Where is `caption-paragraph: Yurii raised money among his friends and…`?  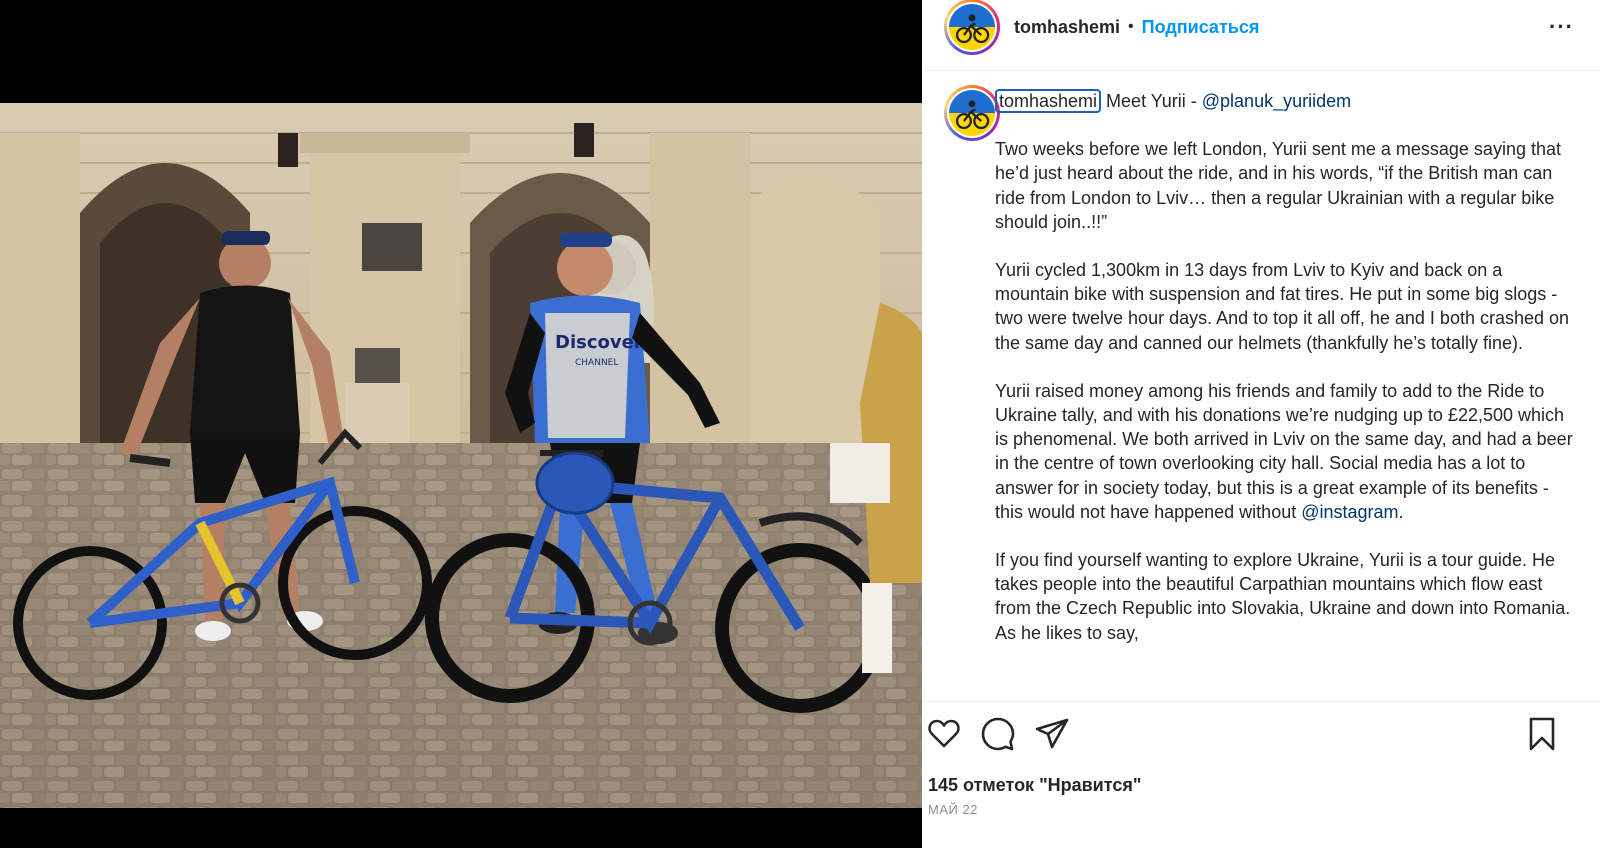 caption-paragraph: Yurii raised money among his friends and… is located at coordinates (1287, 451).